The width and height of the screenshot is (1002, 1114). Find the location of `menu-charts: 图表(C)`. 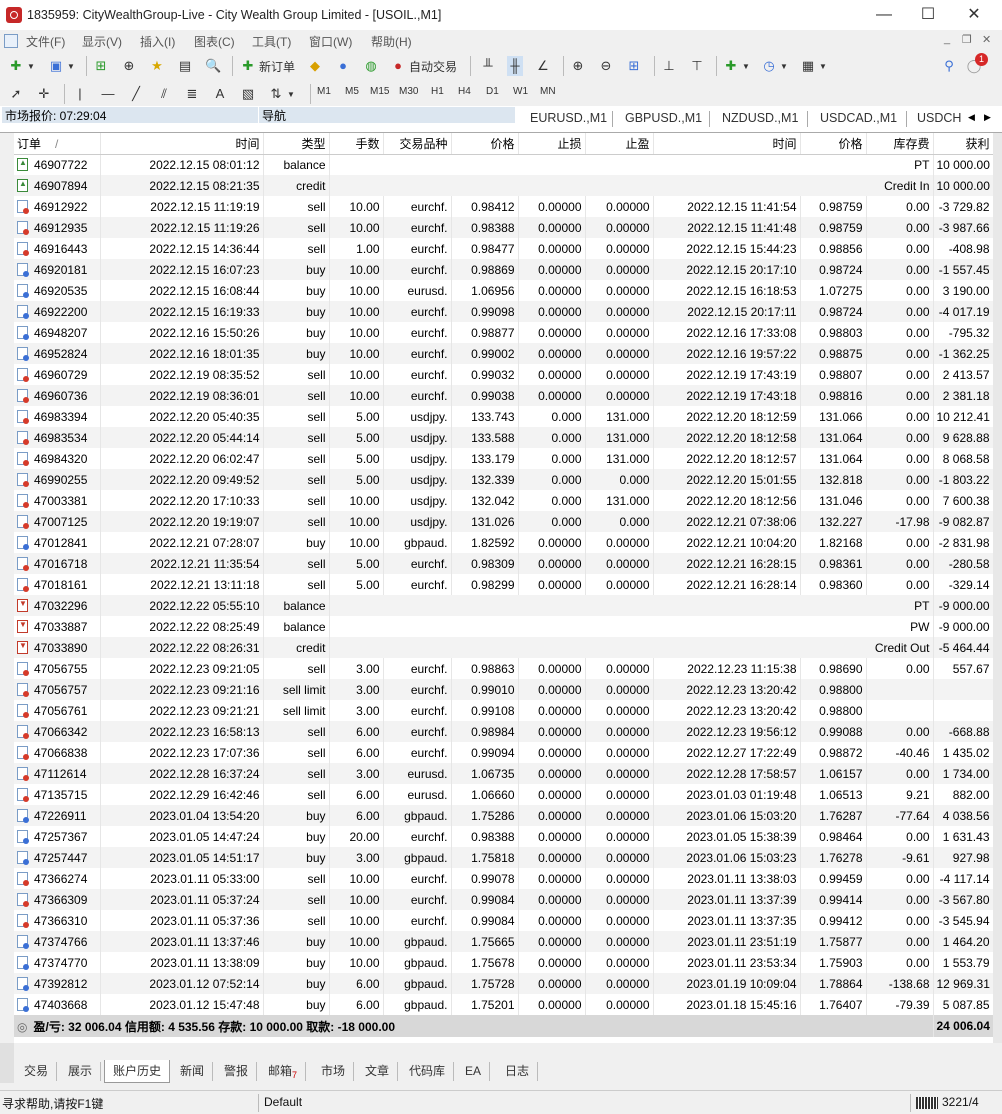

menu-charts: 图表(C) is located at coordinates (214, 41).